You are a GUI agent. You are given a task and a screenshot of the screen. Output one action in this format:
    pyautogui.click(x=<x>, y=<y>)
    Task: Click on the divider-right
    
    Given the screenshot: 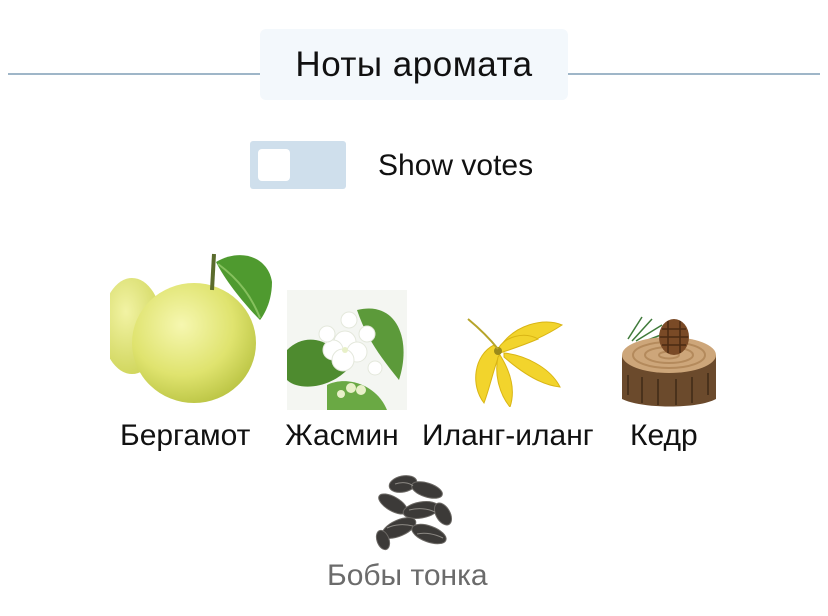 What is the action you would take?
    pyautogui.click(x=694, y=74)
    